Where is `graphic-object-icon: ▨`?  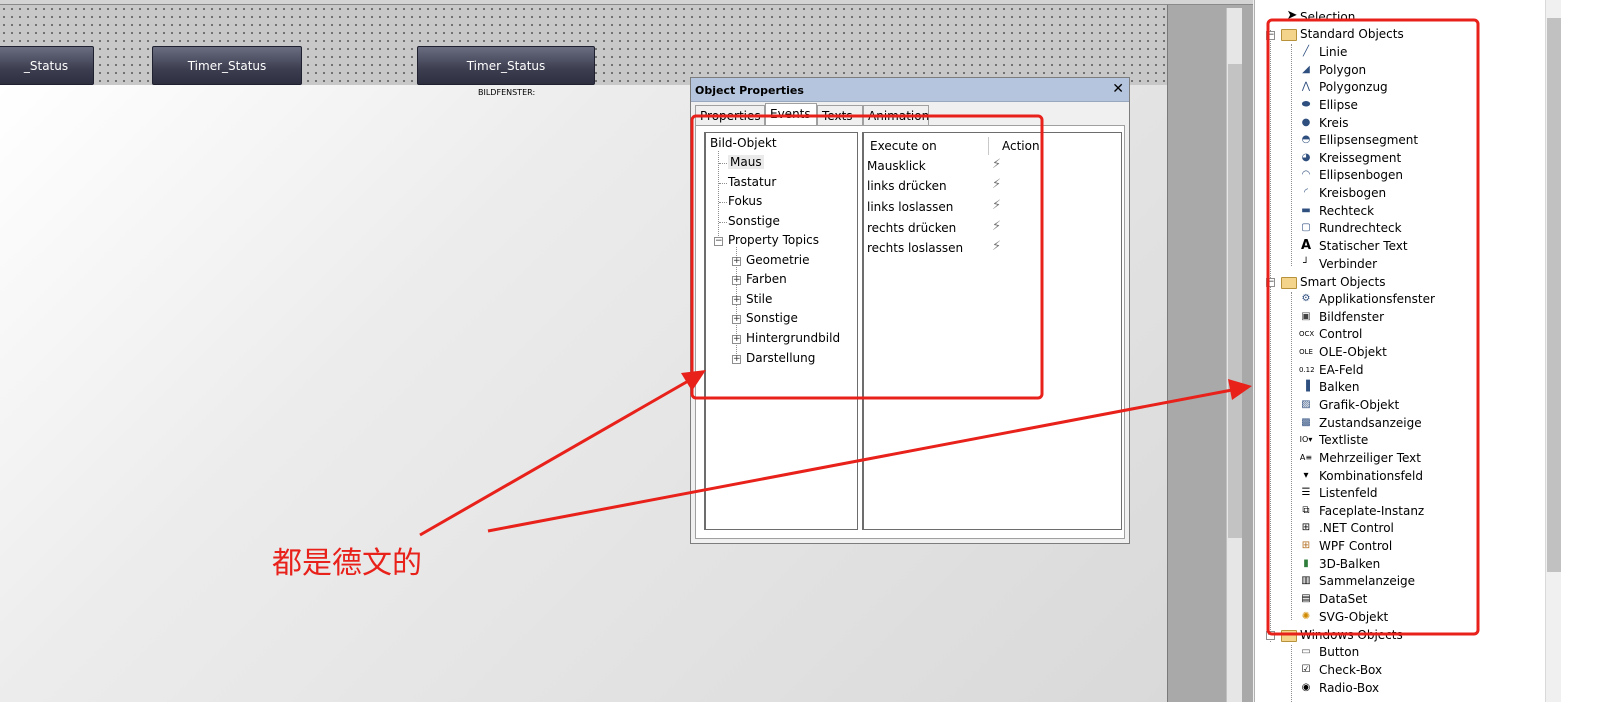
graphic-object-icon: ▨ is located at coordinates (1306, 404).